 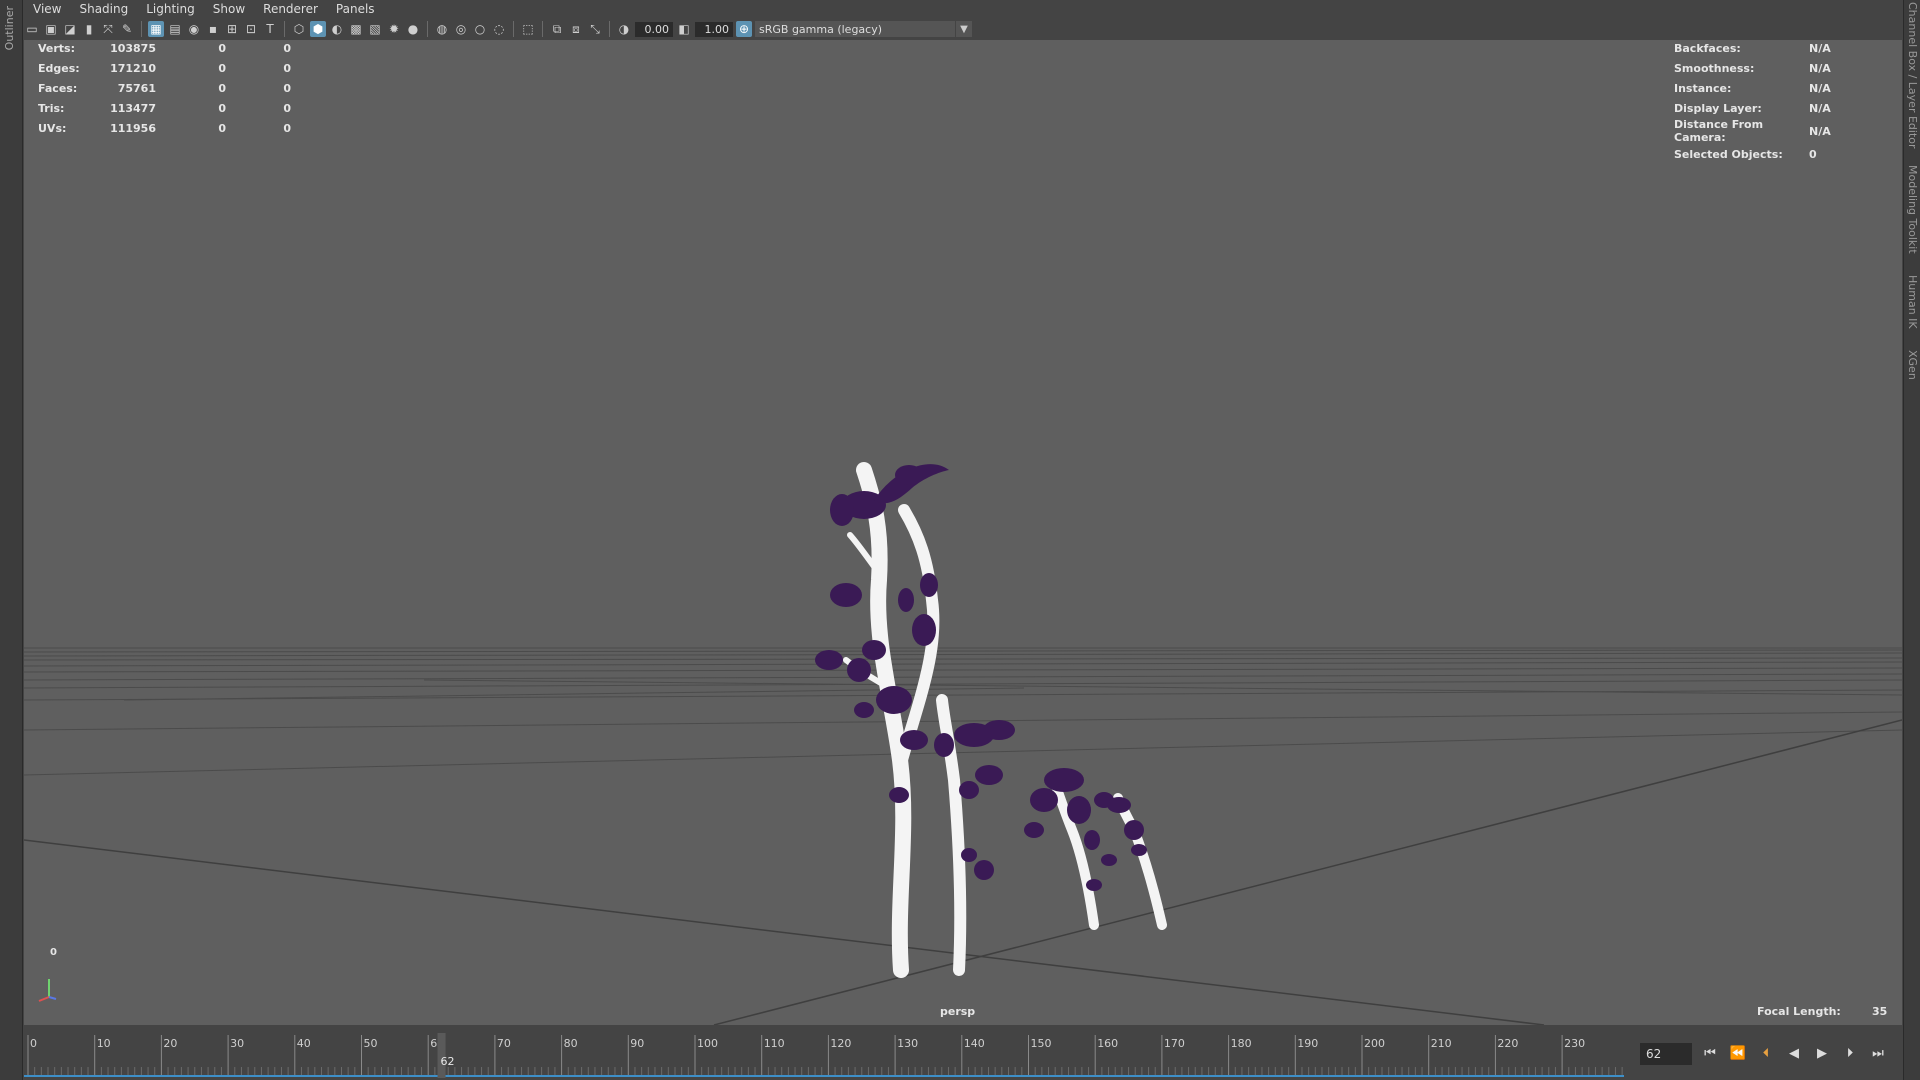 I want to click on hud-stat-row: Verts: 103875 0 0, so click(x=164, y=49).